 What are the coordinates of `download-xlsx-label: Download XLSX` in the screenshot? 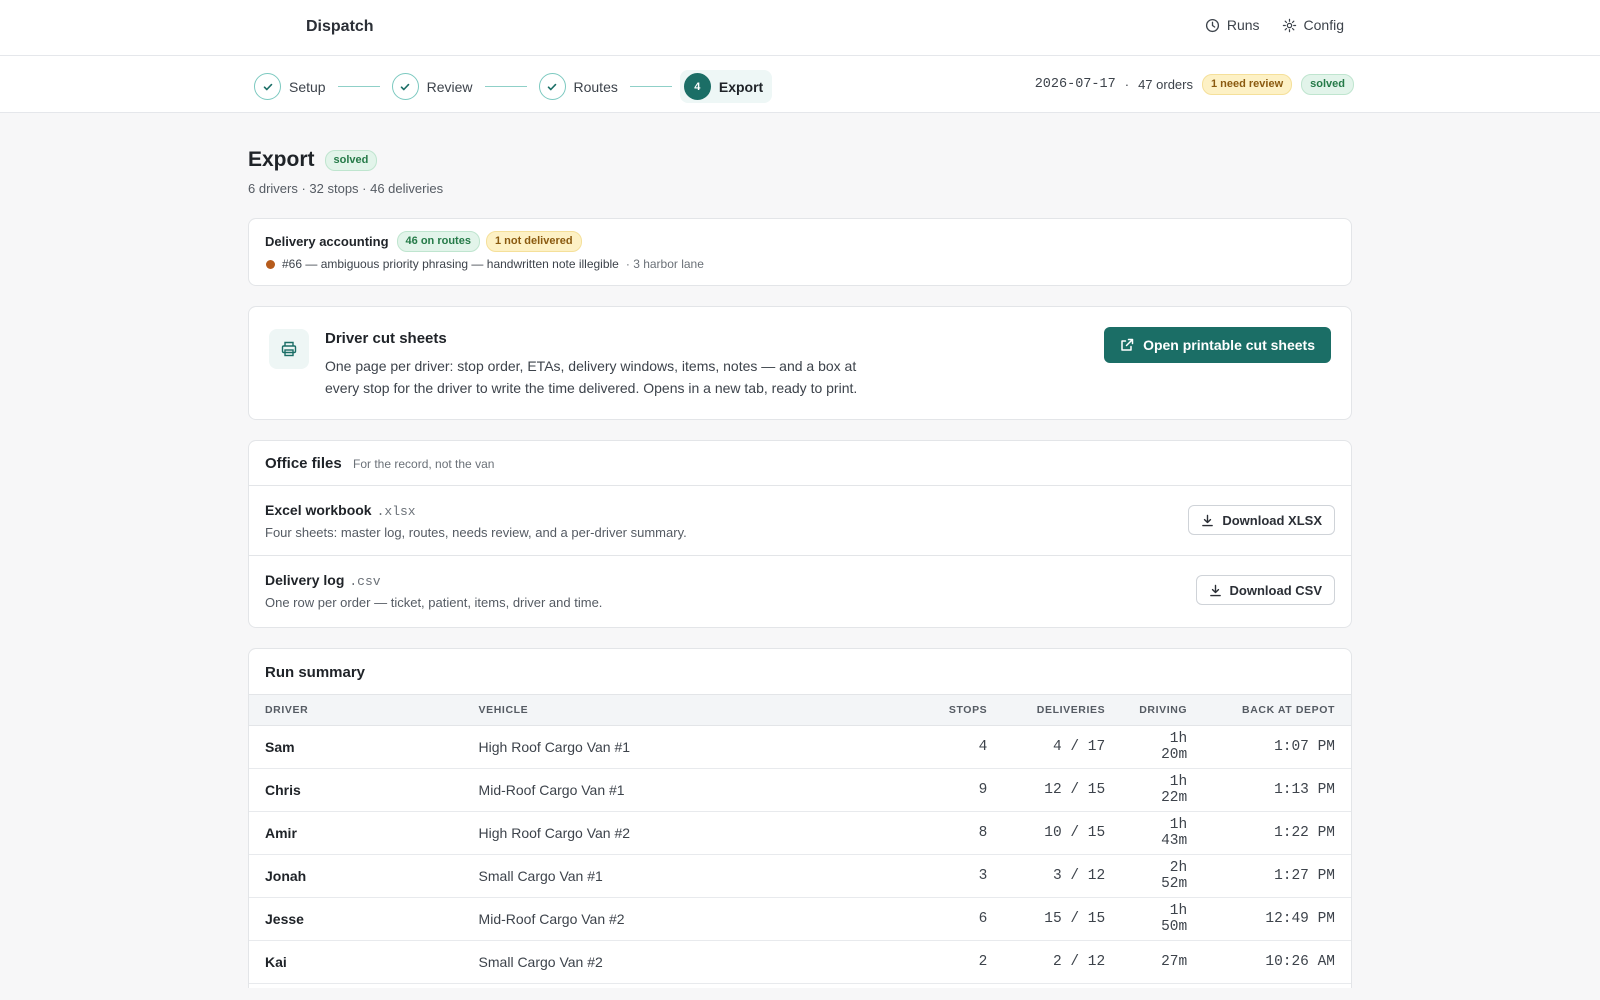 It's located at (1272, 520).